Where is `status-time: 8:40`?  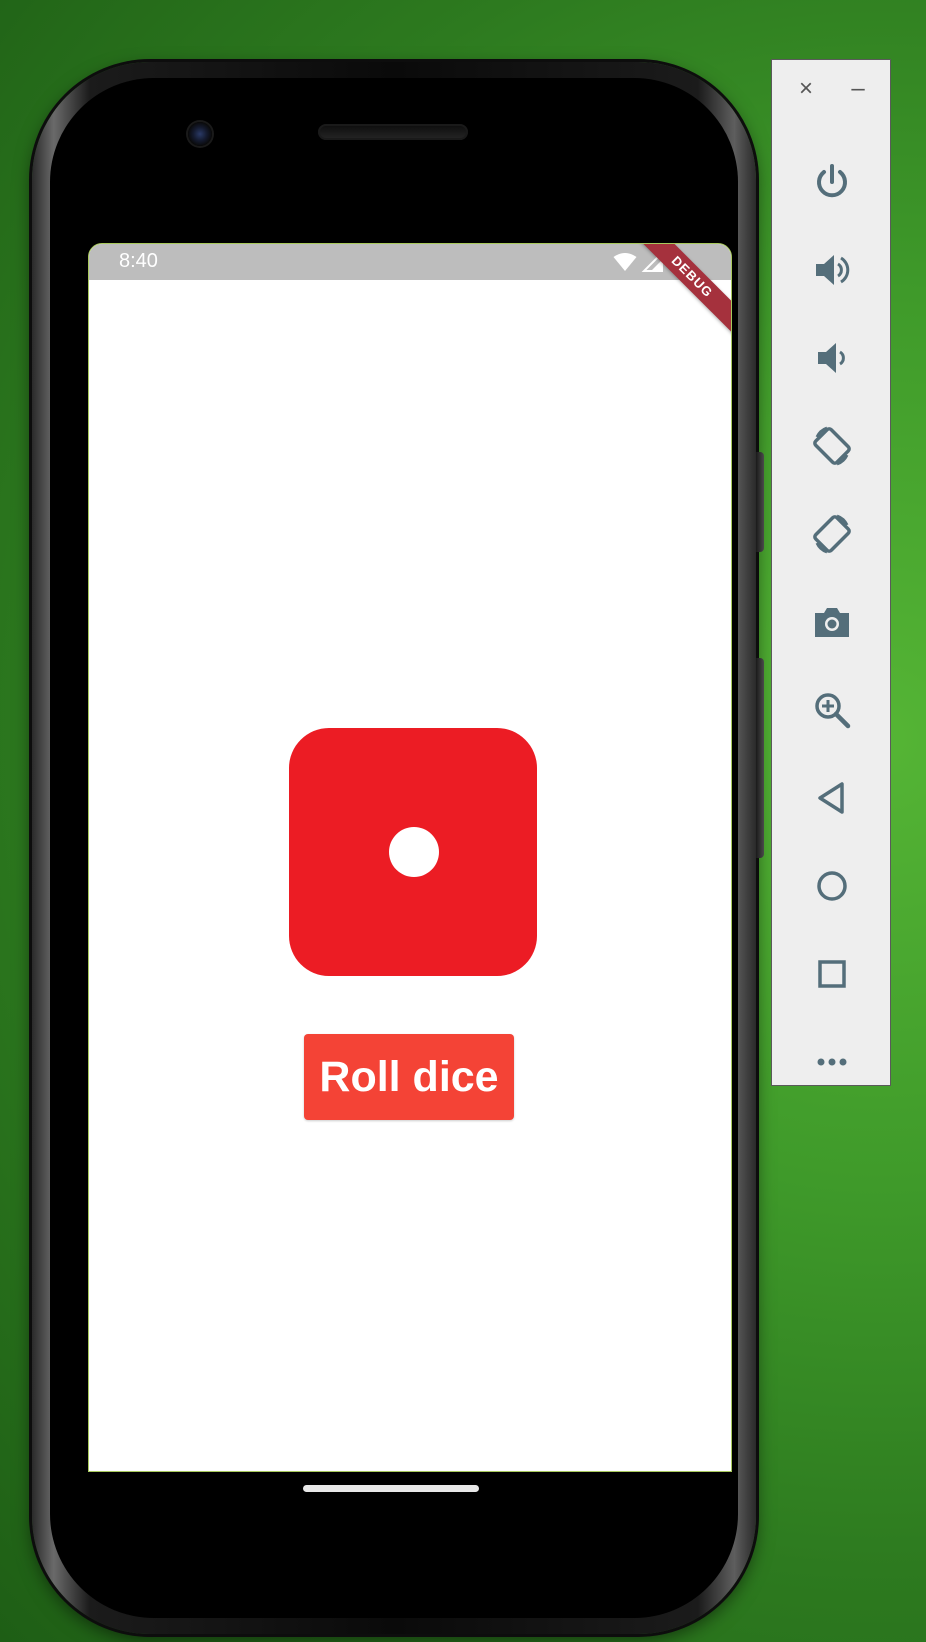
status-time: 8:40 is located at coordinates (138, 261).